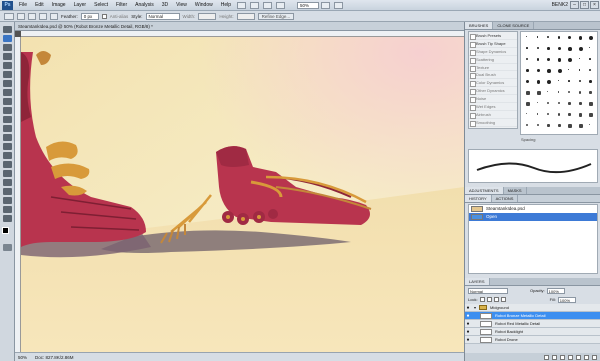 The width and height of the screenshot is (600, 361). What do you see at coordinates (43, 16) in the screenshot?
I see `subtract-selection-icon` at bounding box center [43, 16].